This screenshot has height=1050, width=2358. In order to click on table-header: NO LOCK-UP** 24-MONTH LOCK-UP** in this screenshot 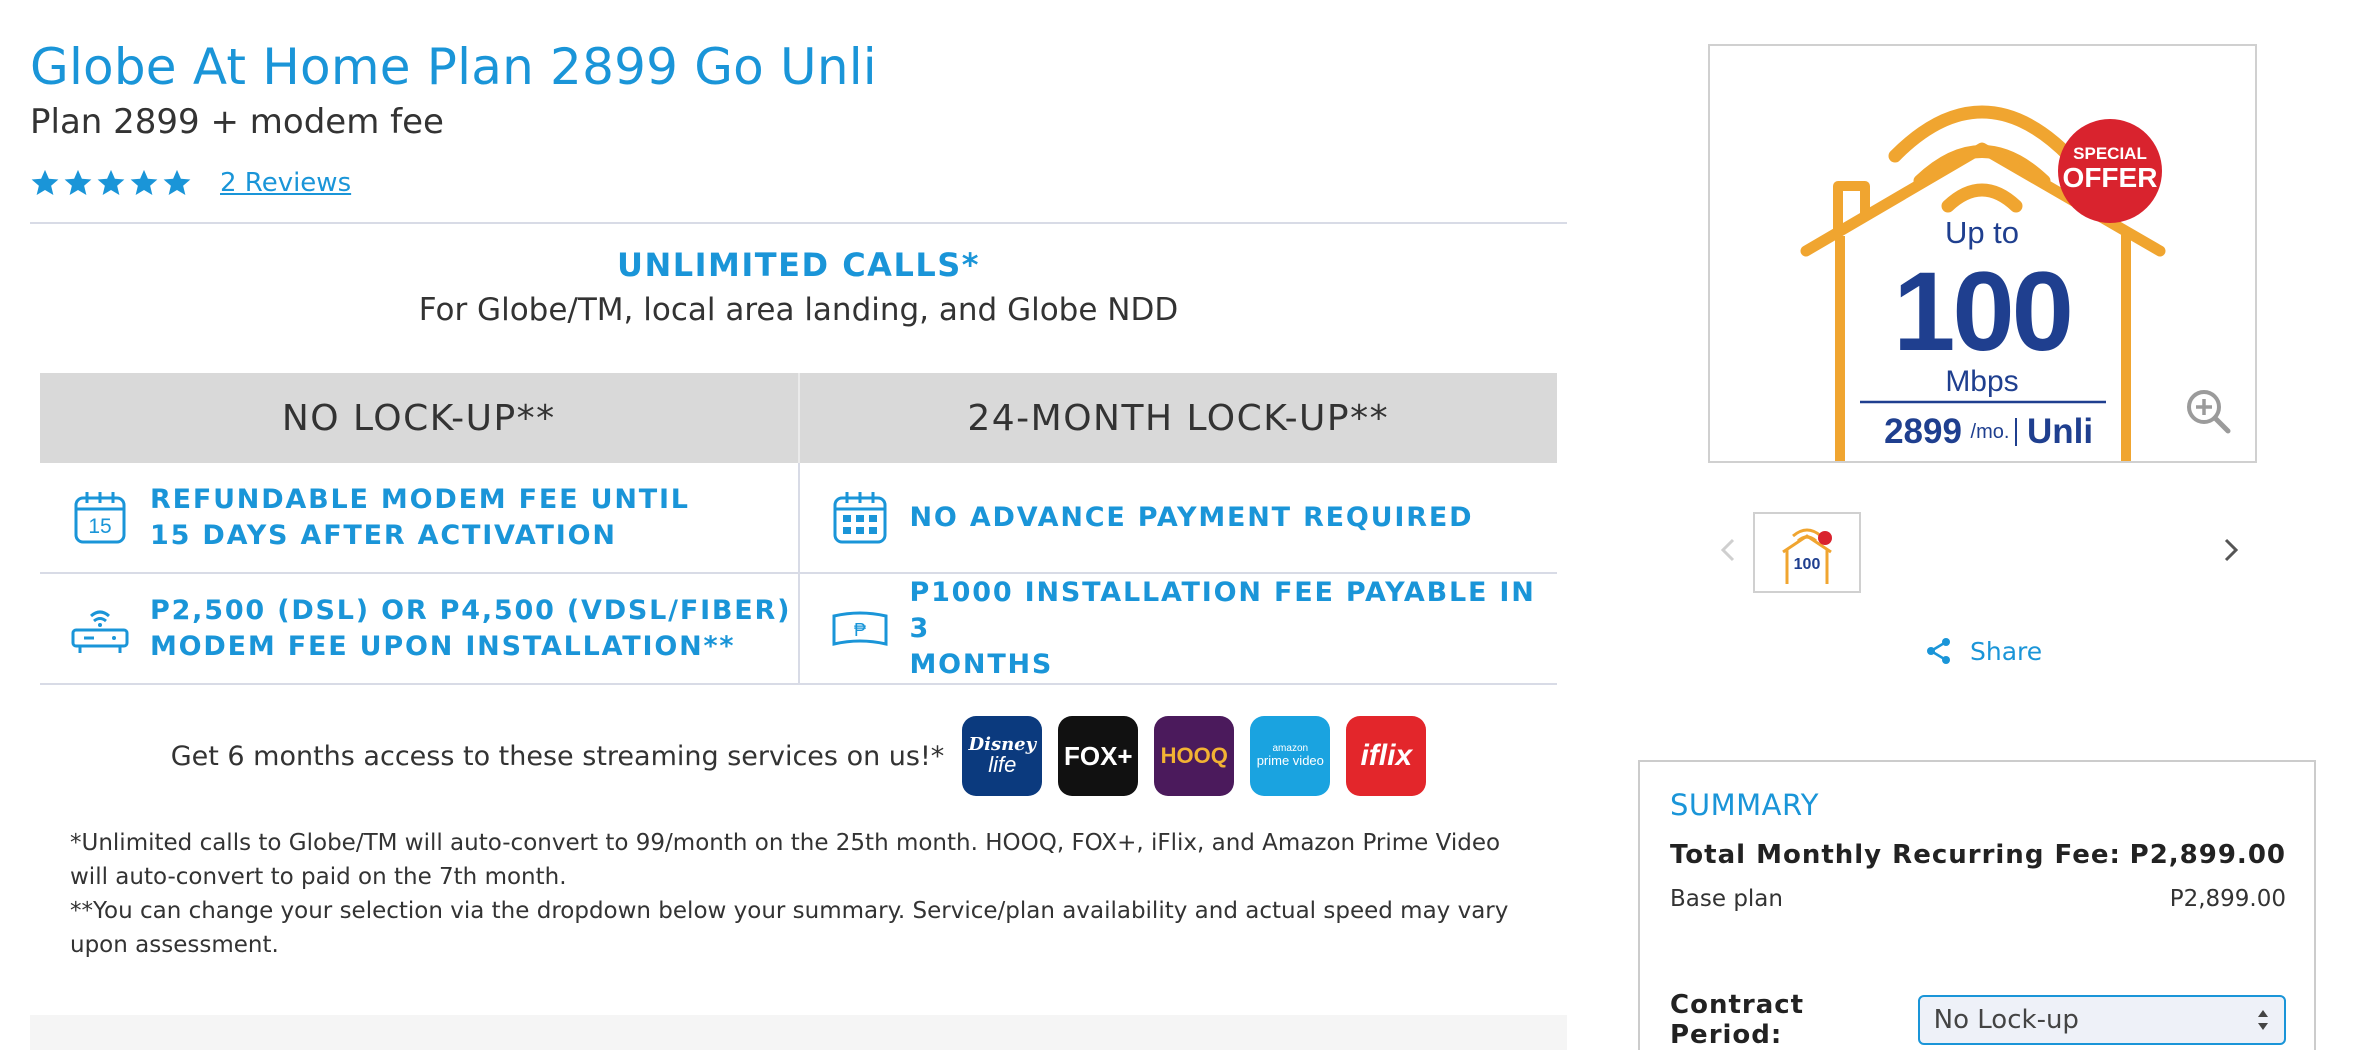, I will do `click(798, 418)`.